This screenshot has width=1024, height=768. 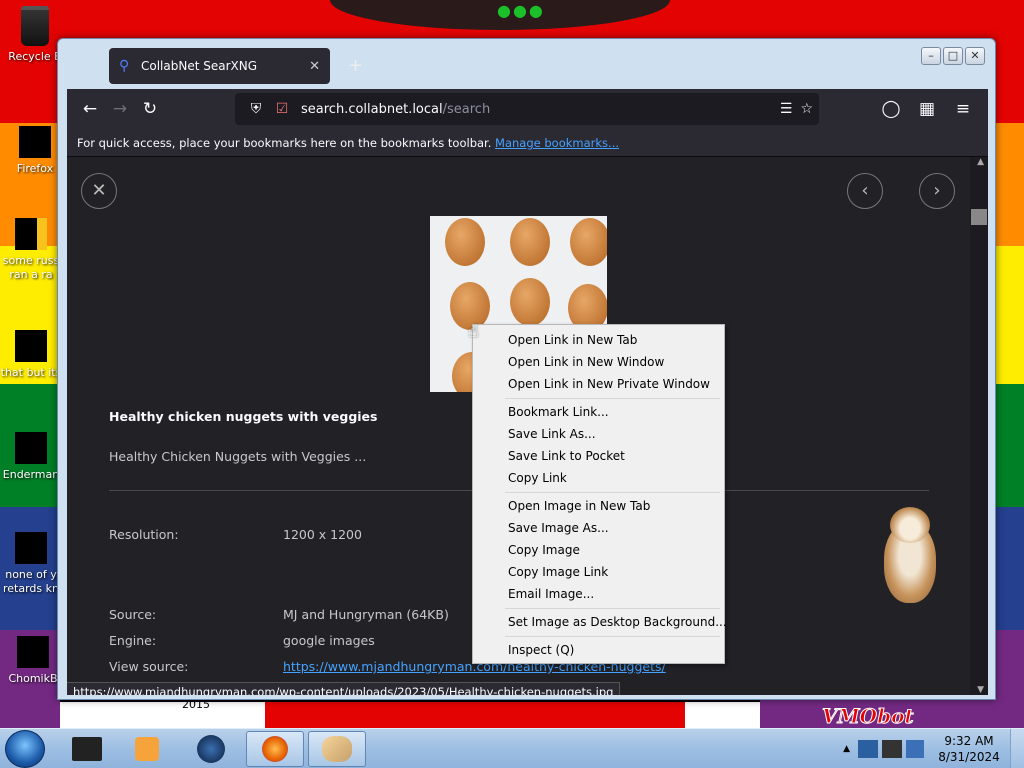 I want to click on desktop-icon-label: none of y retards kn, so click(x=31, y=581).